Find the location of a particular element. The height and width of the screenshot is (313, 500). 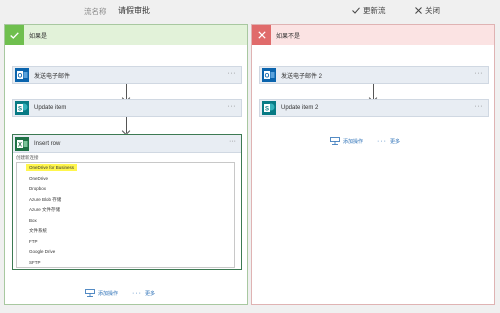

no-badge is located at coordinates (261, 35).